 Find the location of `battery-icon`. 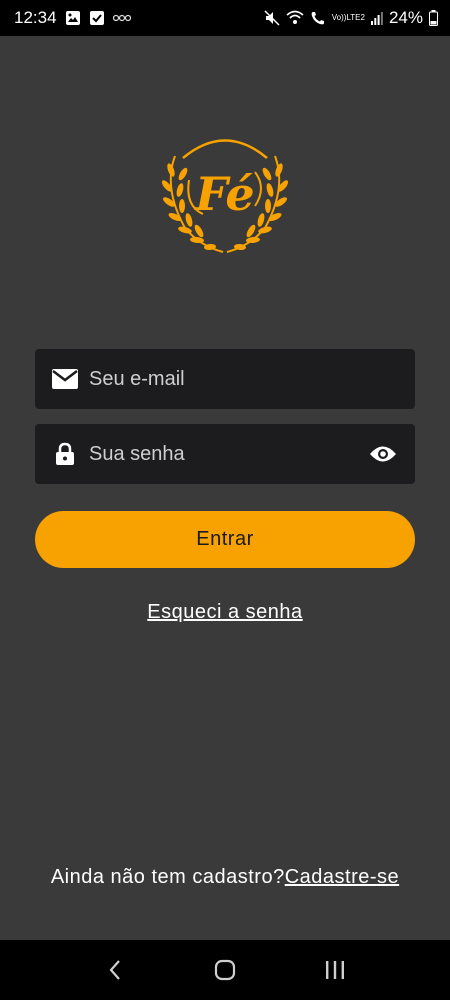

battery-icon is located at coordinates (433, 18).